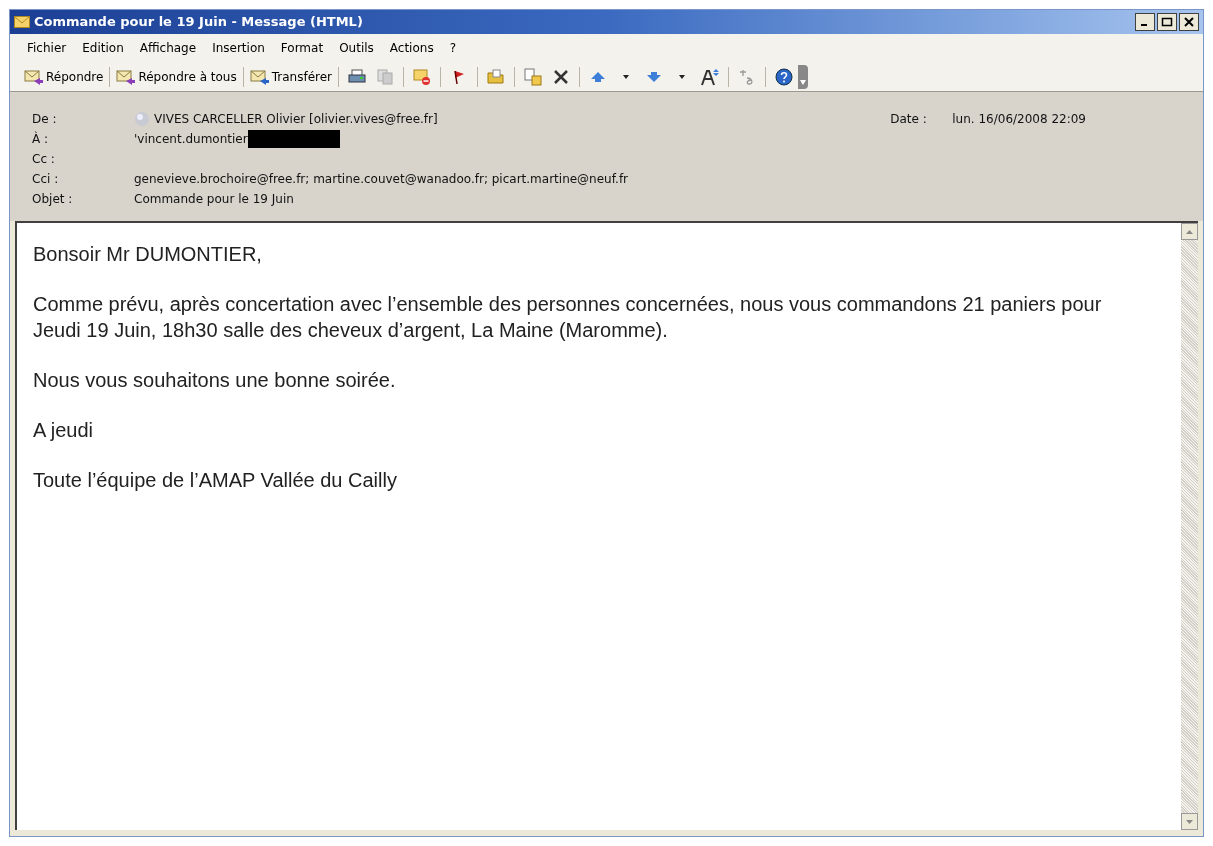 This screenshot has width=1213, height=846. I want to click on field-value: Commande pour le 19 Juin, so click(214, 199).